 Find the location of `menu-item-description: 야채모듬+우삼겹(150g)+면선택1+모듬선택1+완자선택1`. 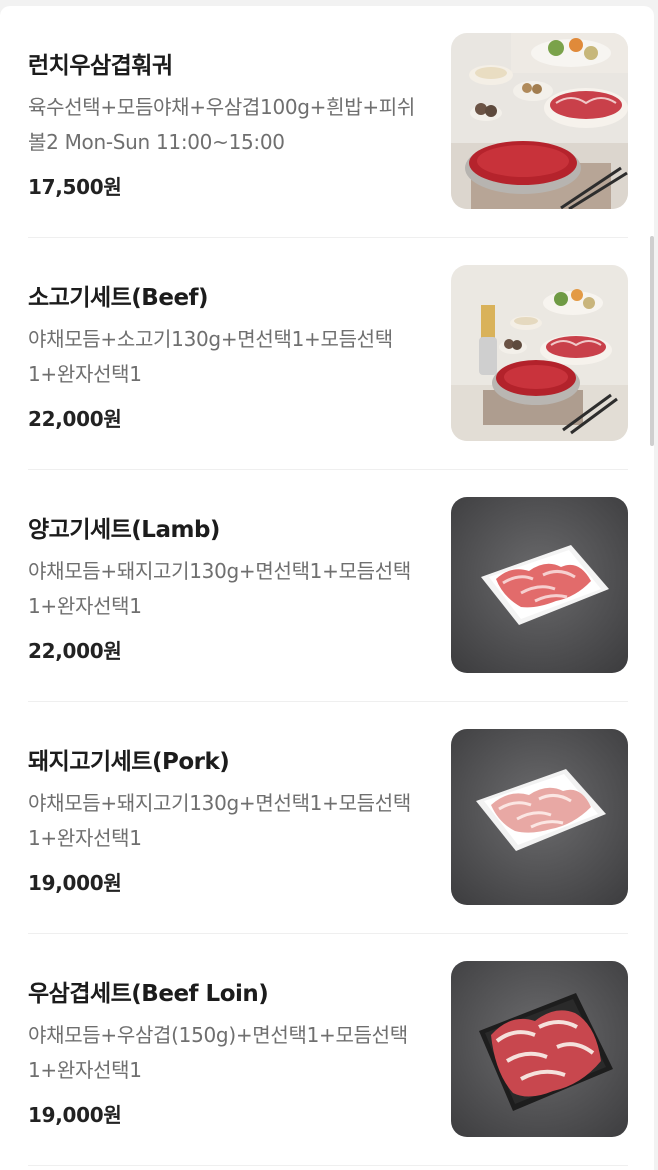

menu-item-description: 야채모듬+우삼겹(150g)+면선택1+모듬선택1+완자선택1 is located at coordinates (218, 1052).